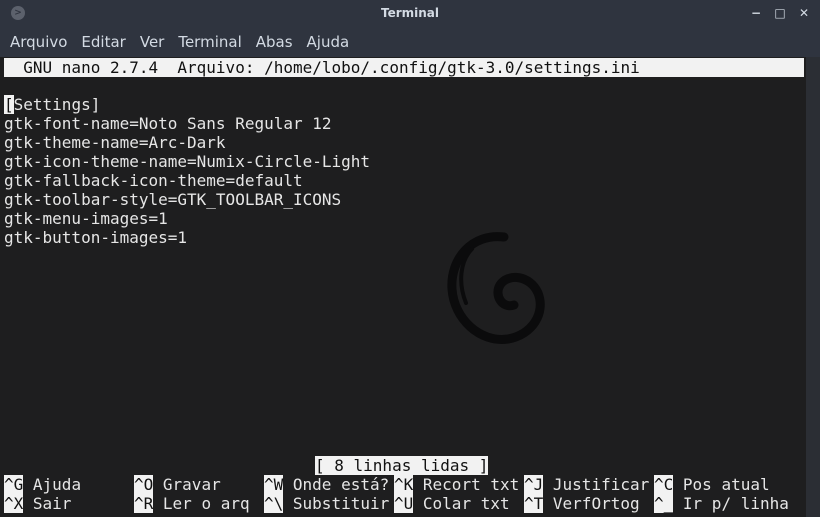 This screenshot has width=820, height=517. I want to click on file-line-7: gtk-menu-images=1, so click(86, 218).